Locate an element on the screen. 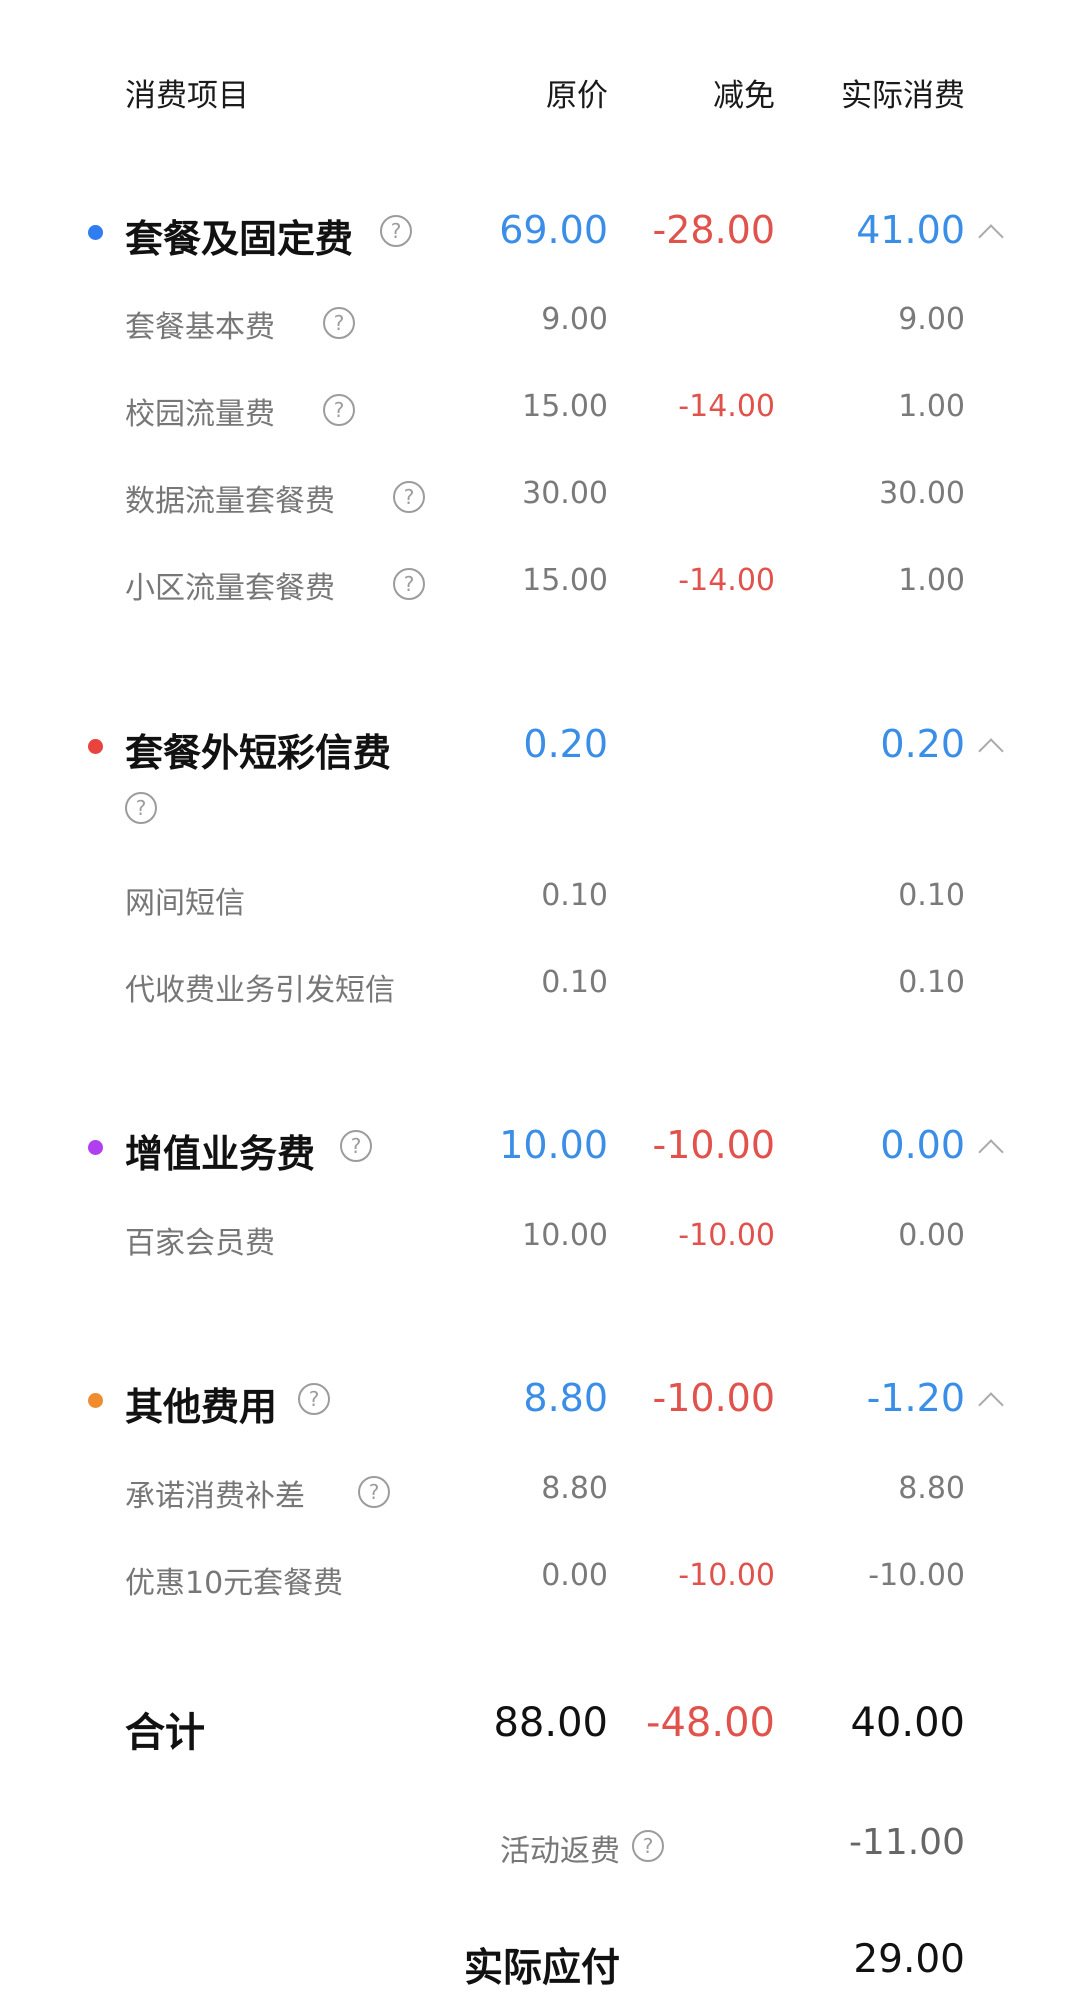  column-header-actual: 实际消费 is located at coordinates (903, 96).